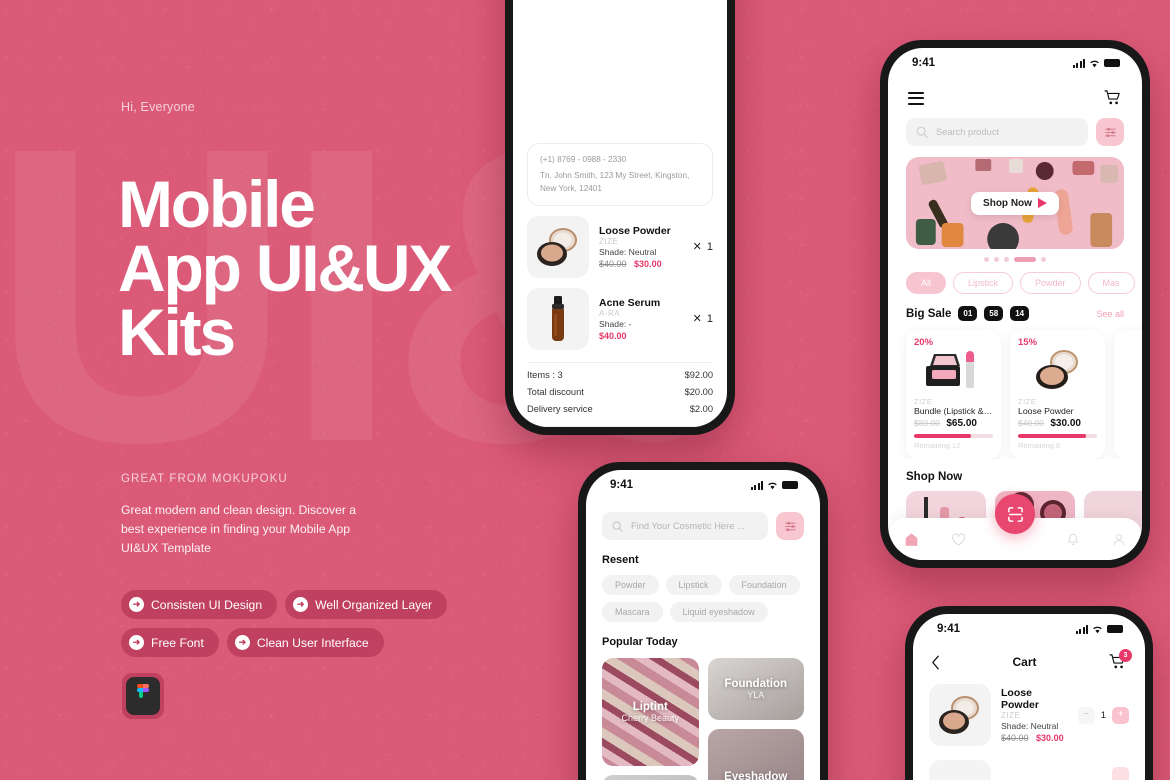 Image resolution: width=1170 pixels, height=780 pixels. I want to click on category-chip-lipstick: Lipstick, so click(983, 283).